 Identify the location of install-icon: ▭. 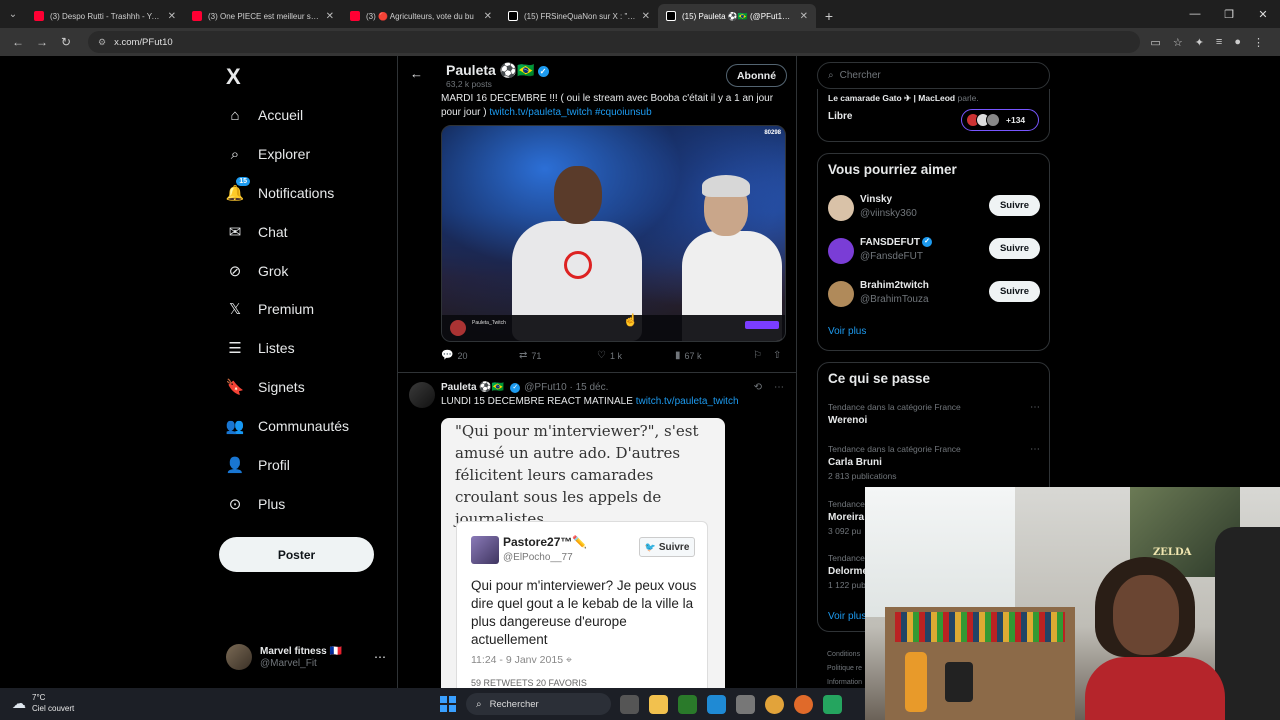
(1155, 42).